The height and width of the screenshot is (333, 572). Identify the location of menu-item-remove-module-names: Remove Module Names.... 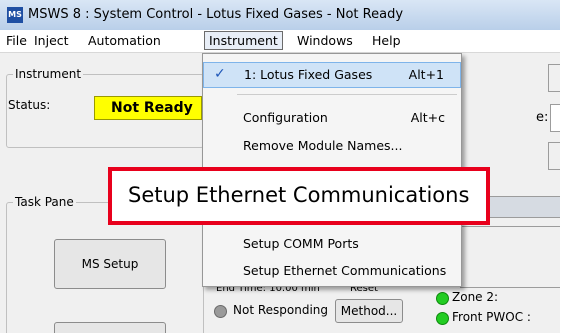
(322, 145).